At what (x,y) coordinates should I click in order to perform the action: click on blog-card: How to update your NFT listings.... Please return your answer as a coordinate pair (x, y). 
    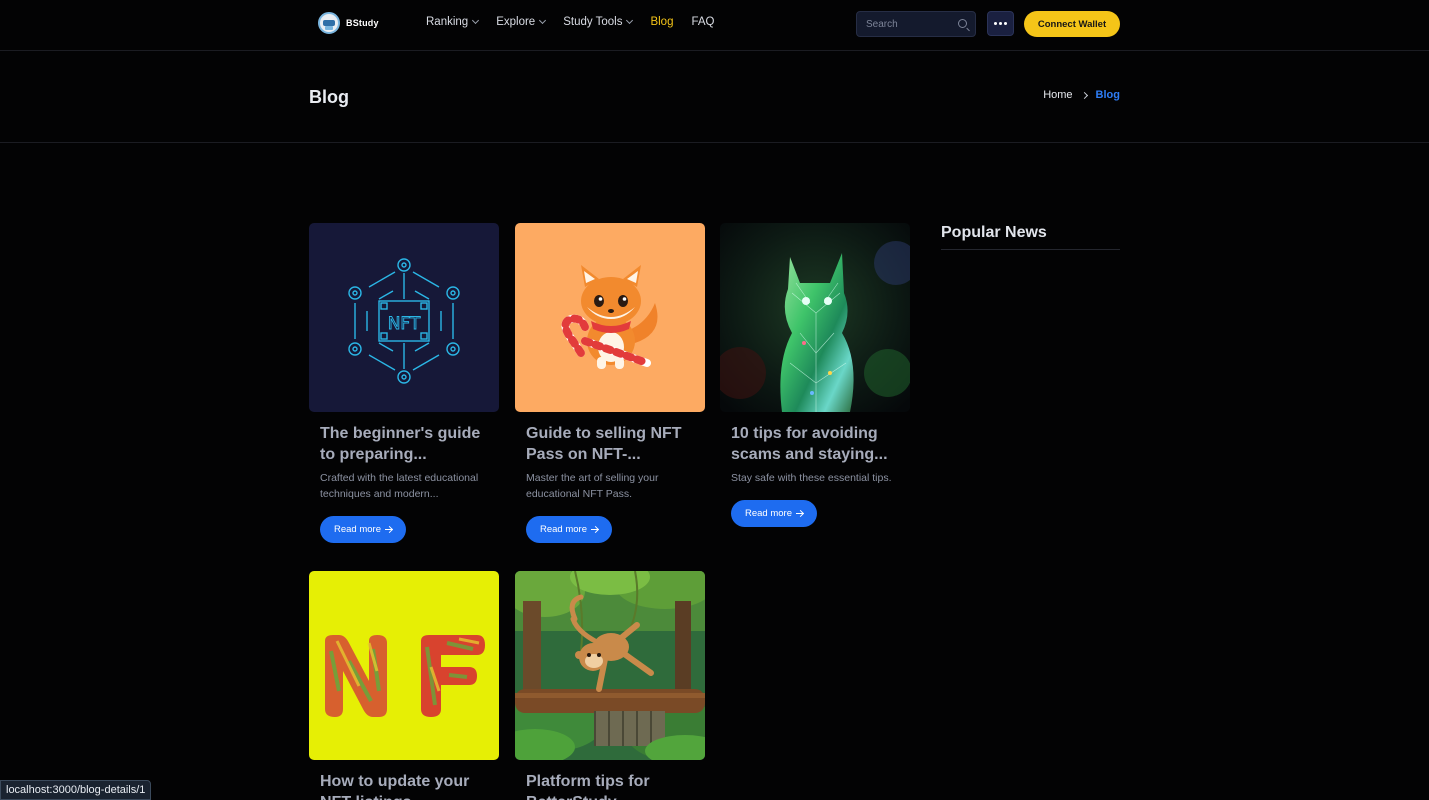
    Looking at the image, I should click on (404, 685).